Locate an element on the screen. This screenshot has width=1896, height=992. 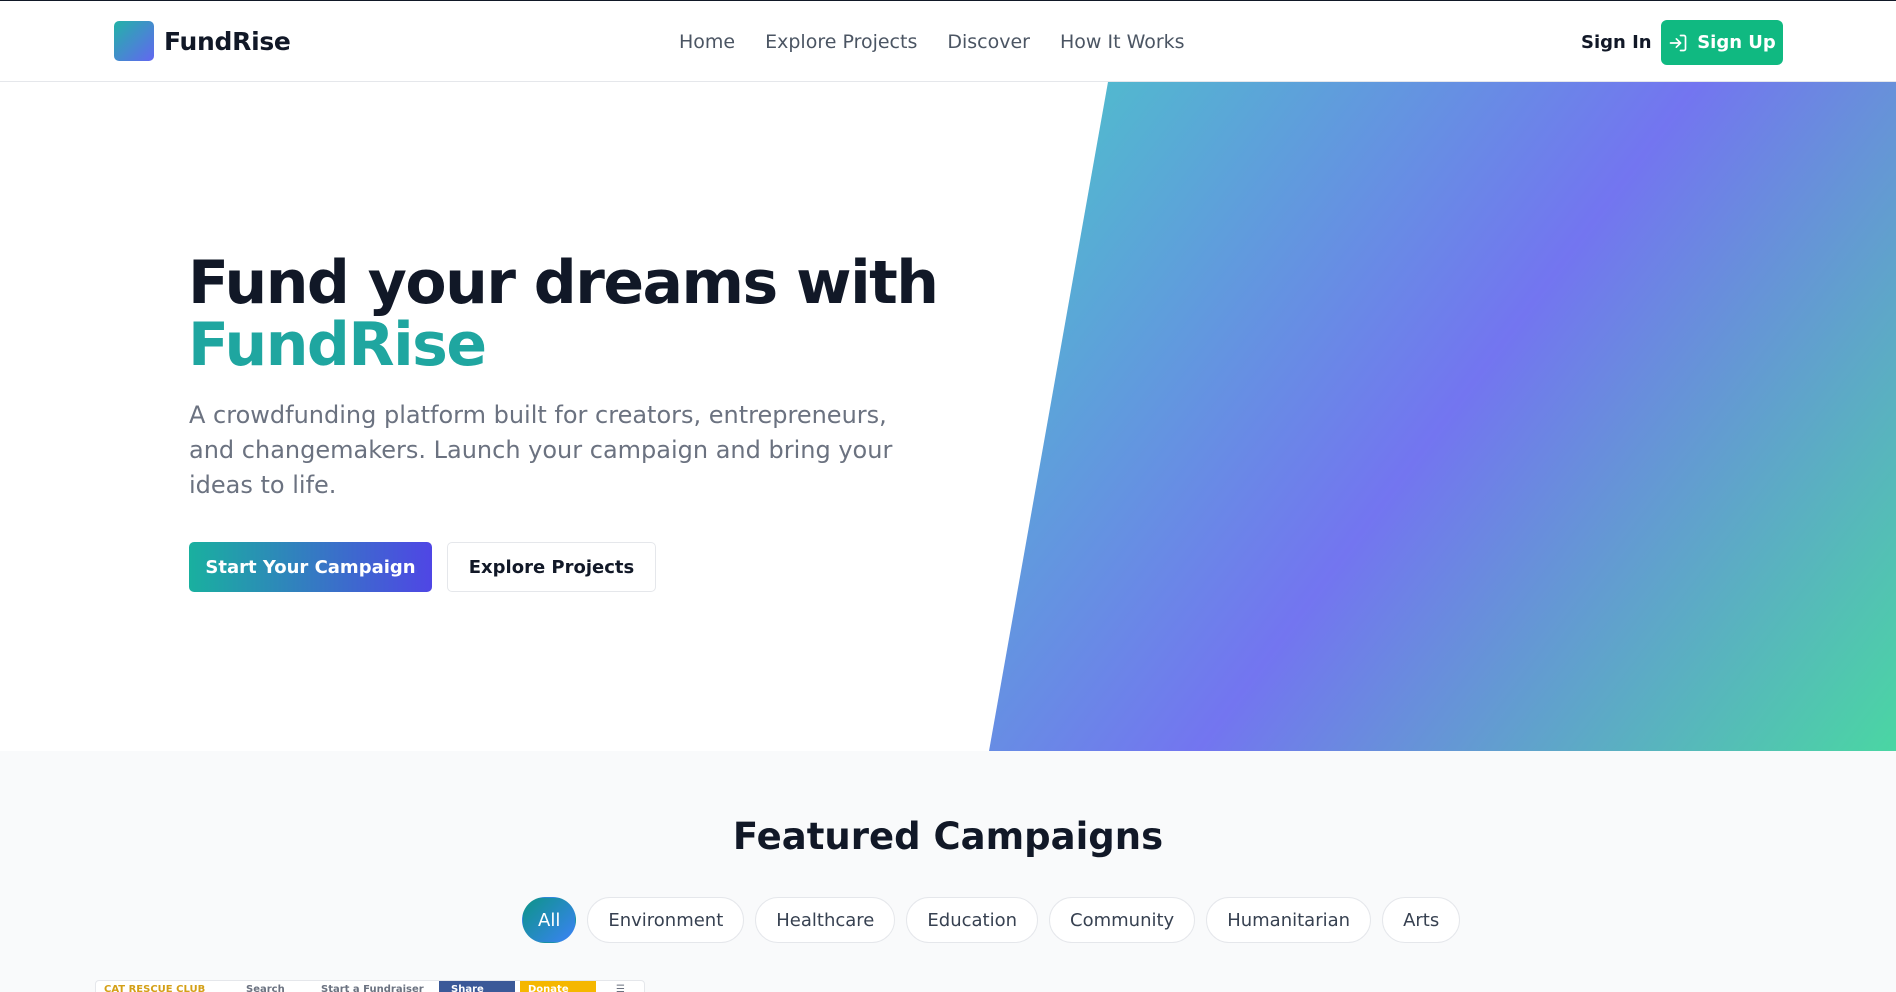
filter-chip-community: Community is located at coordinates (1122, 920).